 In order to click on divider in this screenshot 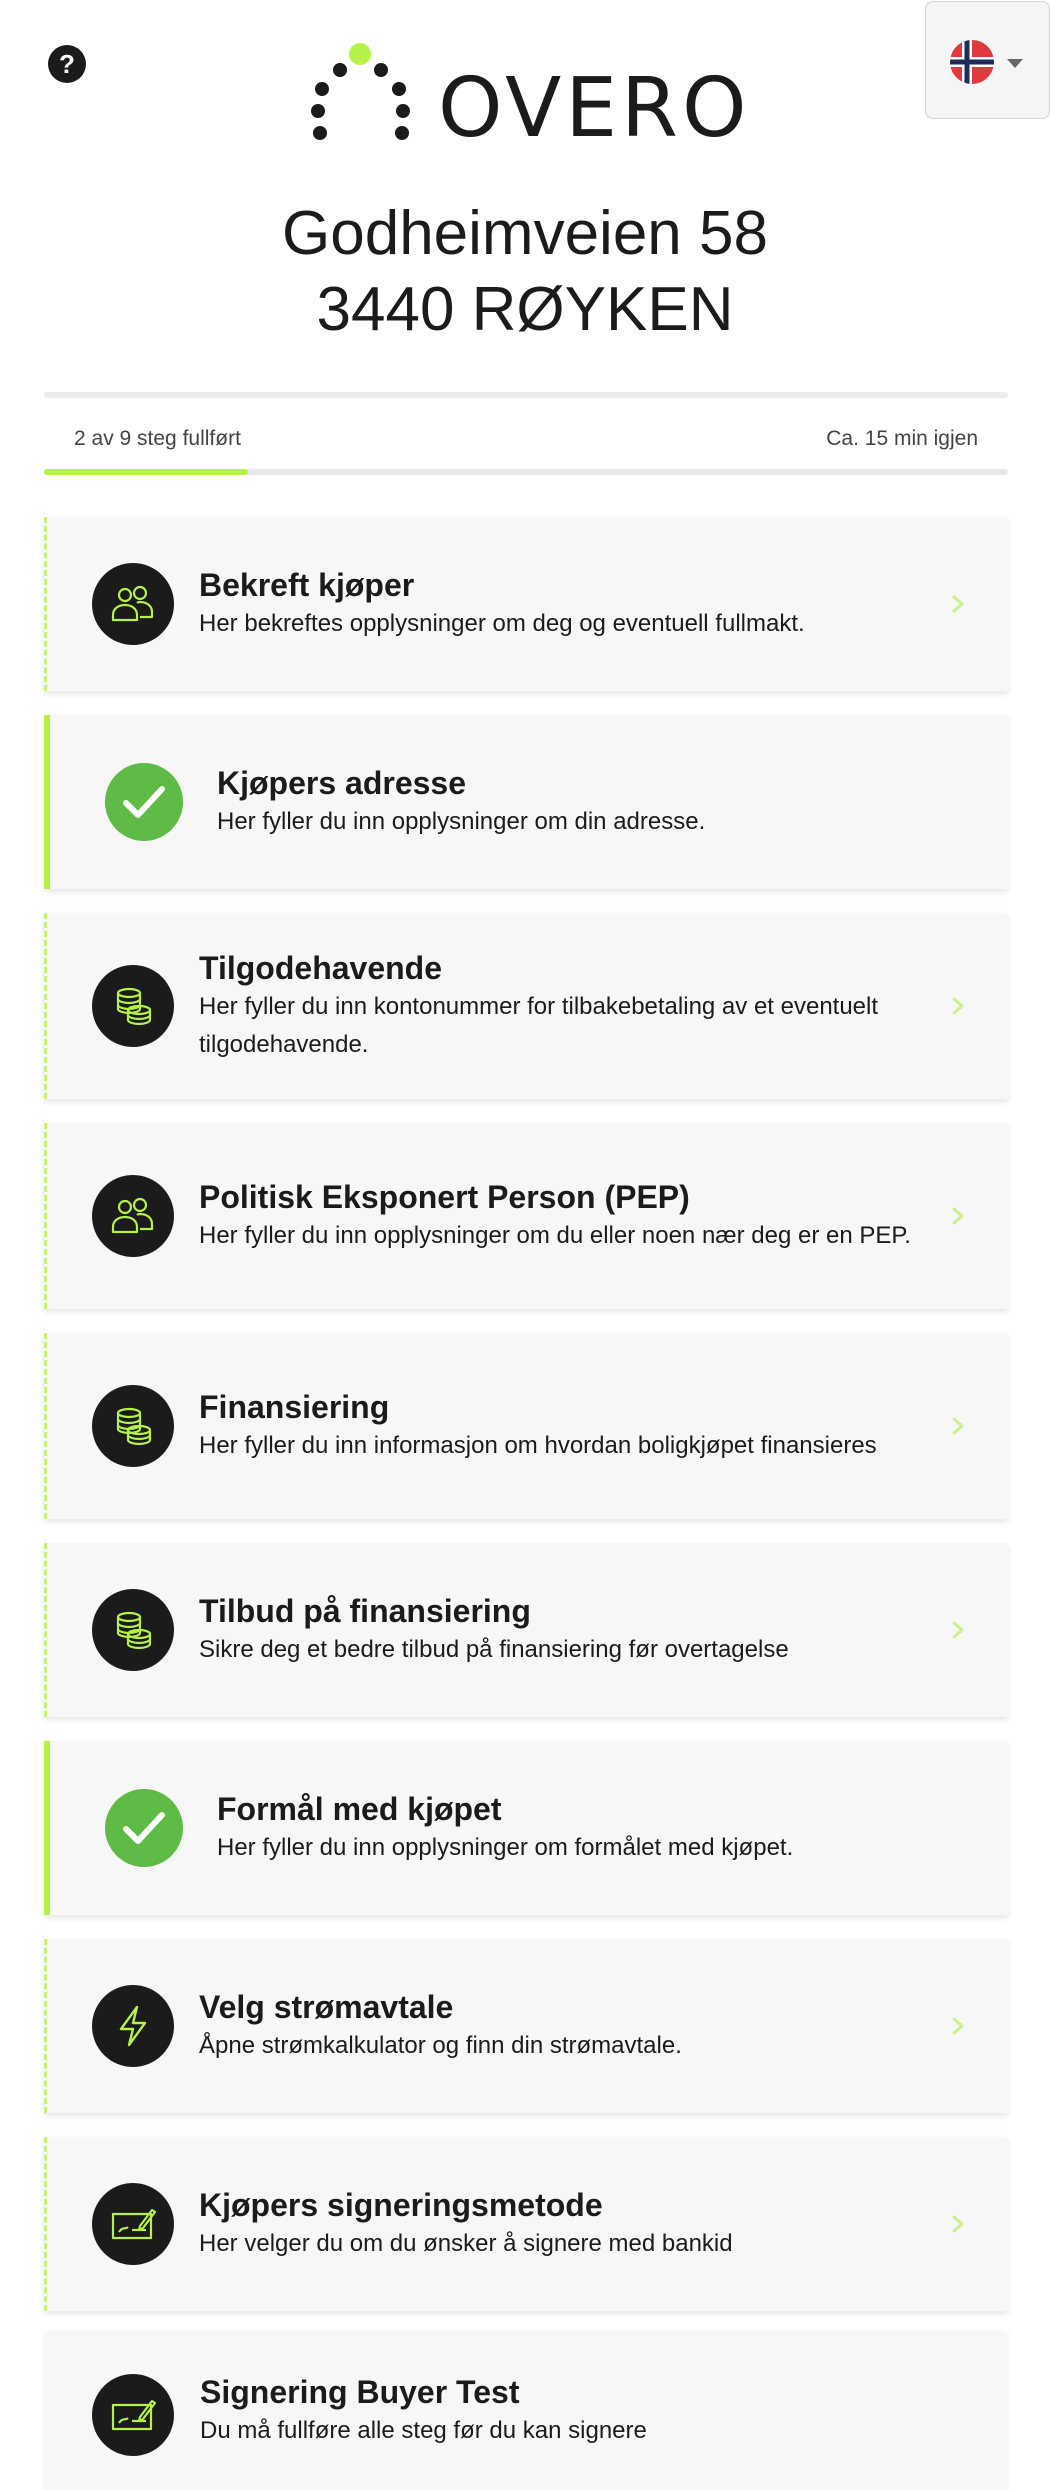, I will do `click(526, 395)`.